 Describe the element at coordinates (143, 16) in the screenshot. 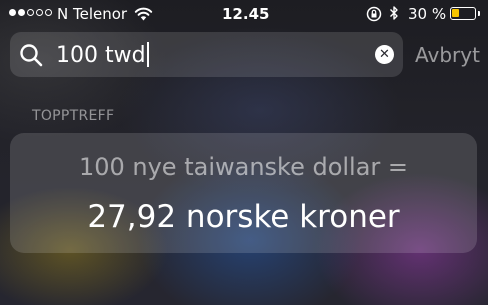

I see `wifi-icon` at that location.